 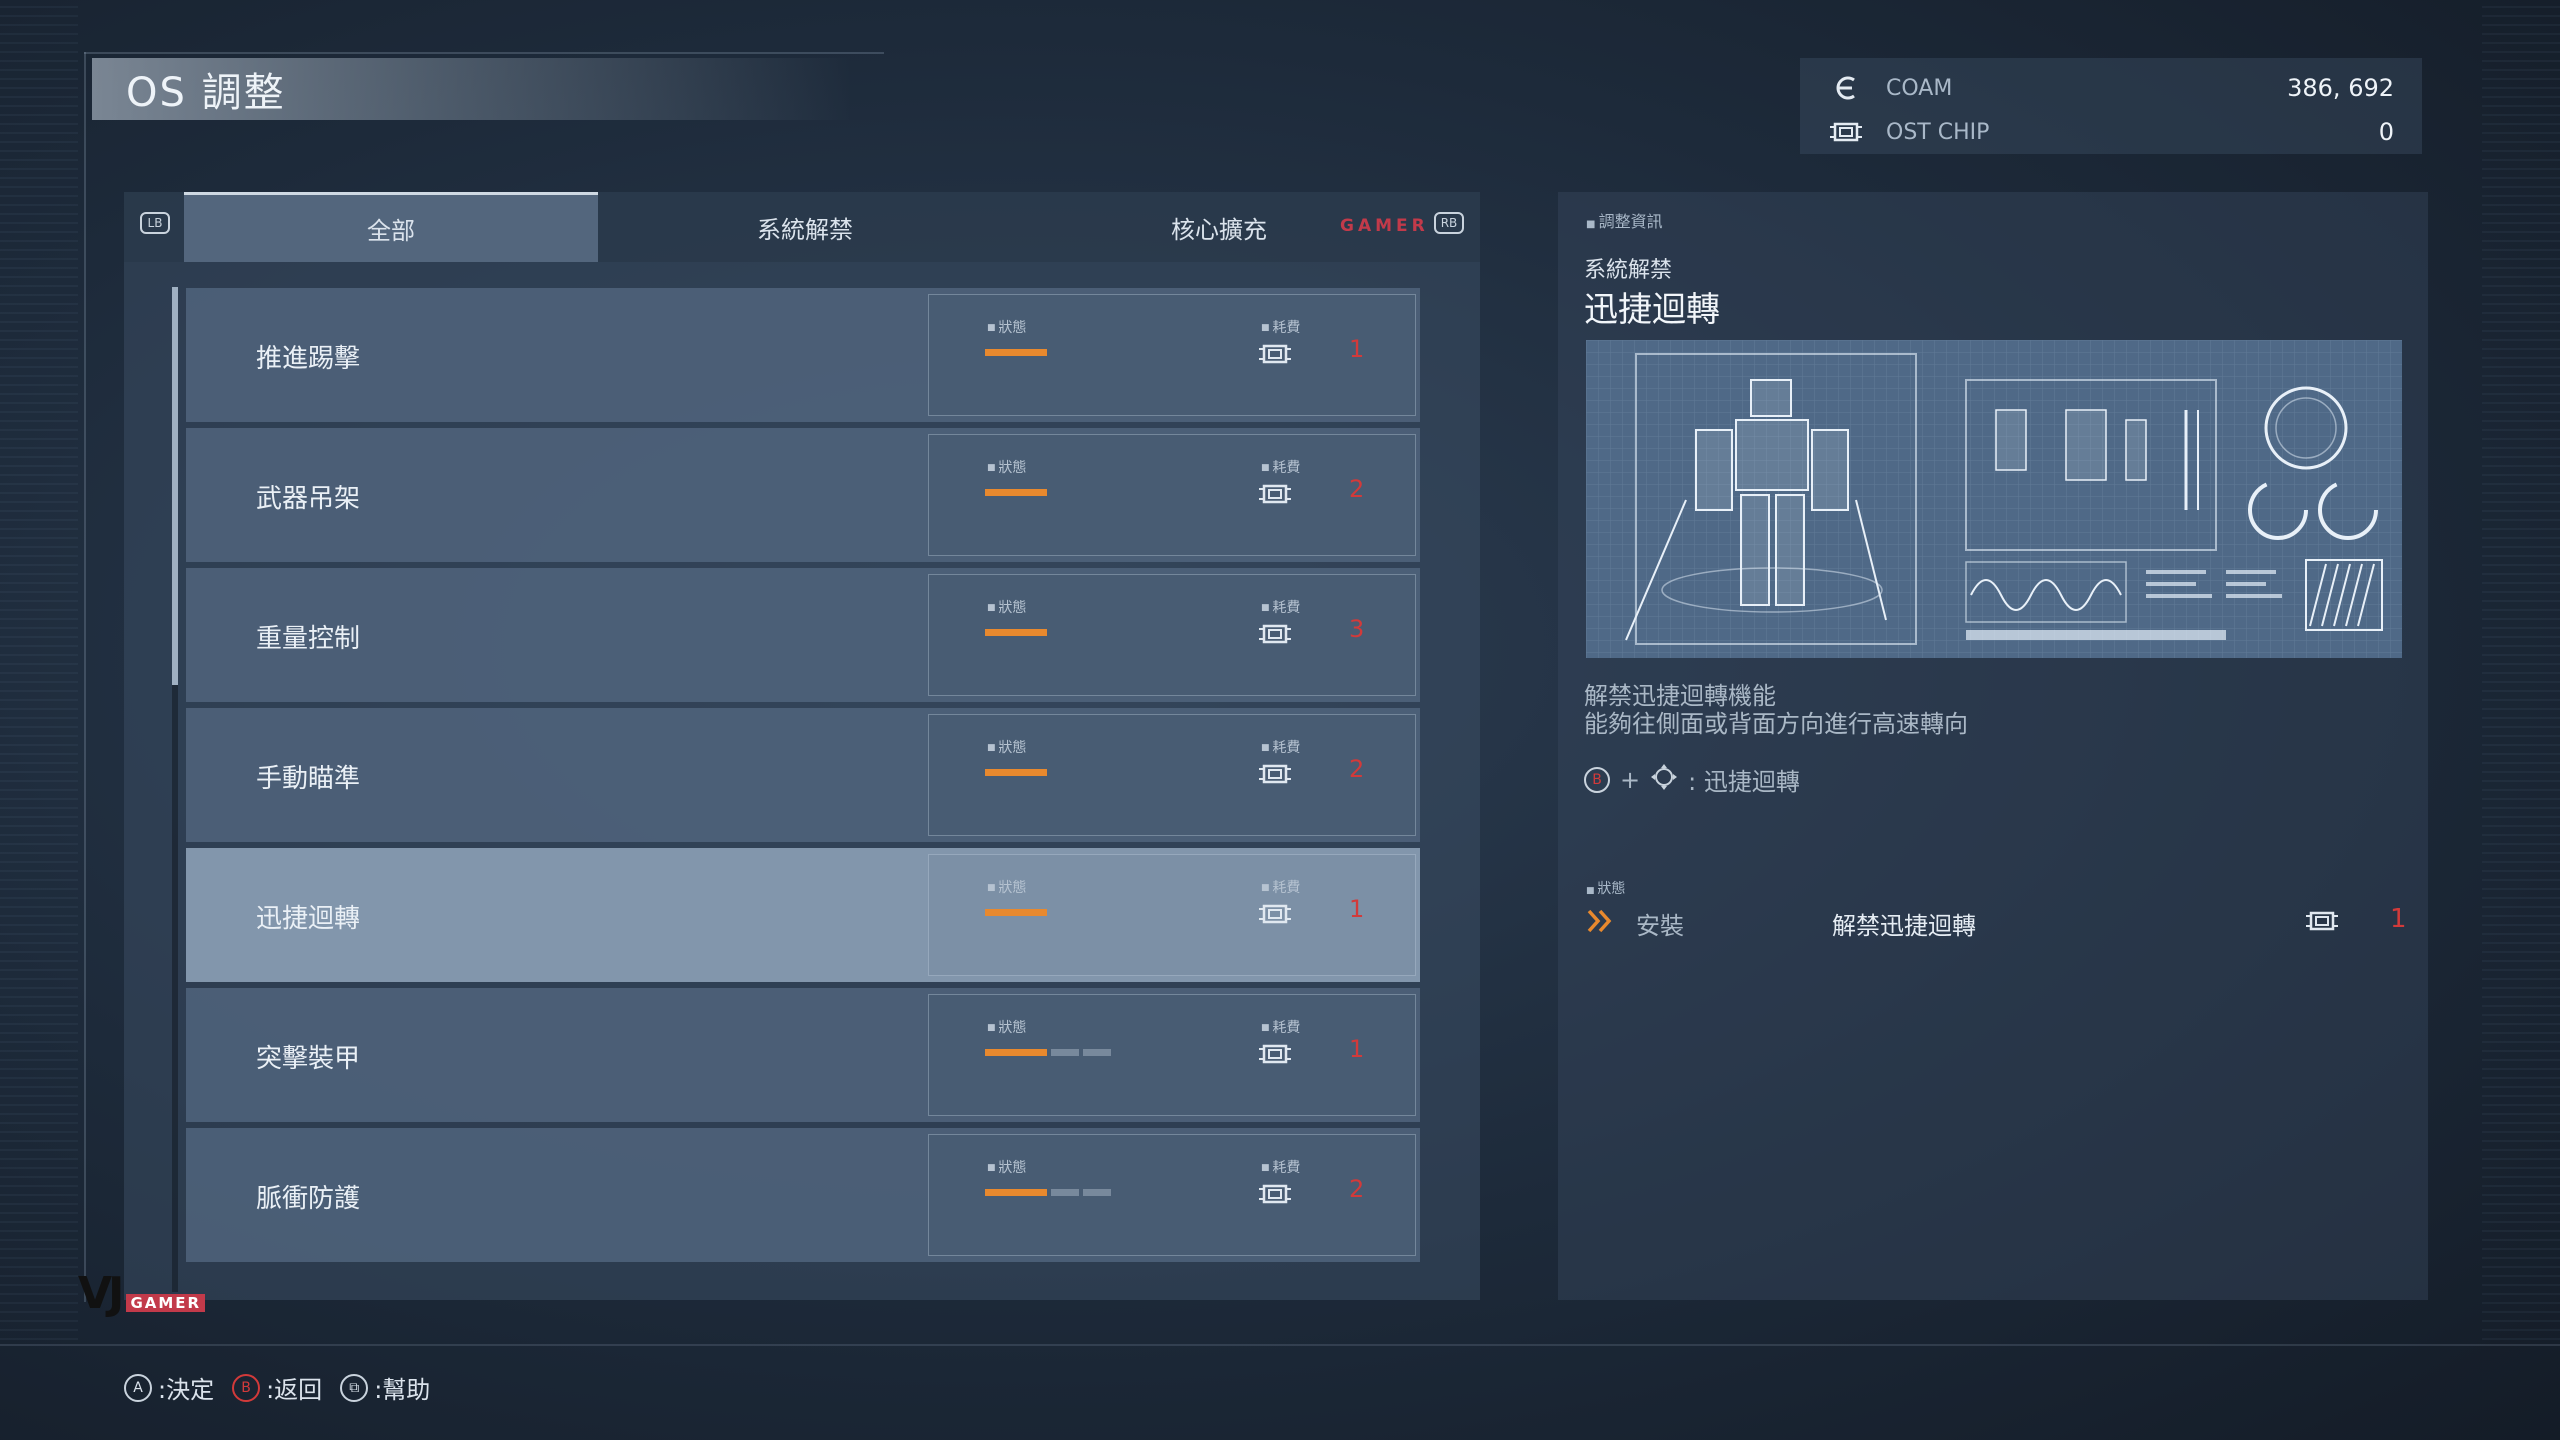 What do you see at coordinates (803, 775) in the screenshot?
I see `os-list-item: 手動瞄準 狀態 耗費 2` at bounding box center [803, 775].